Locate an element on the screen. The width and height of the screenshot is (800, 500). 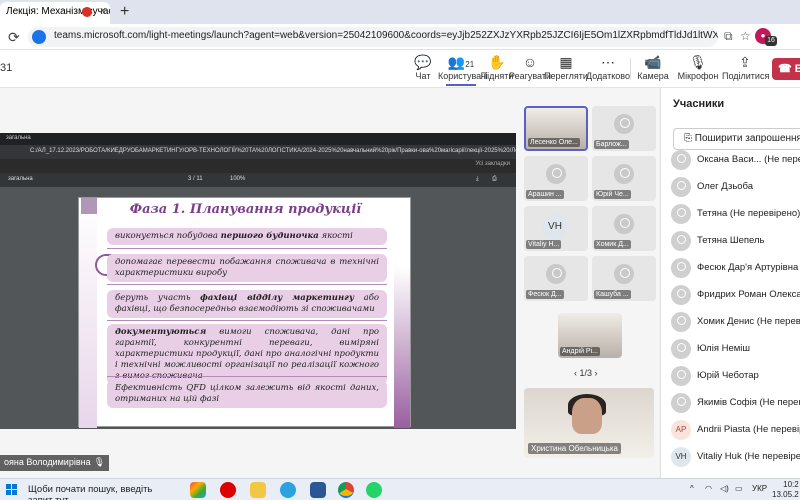
participant-item: APAndrii Piasta (Не перевірено) is located at coordinates (735, 430).